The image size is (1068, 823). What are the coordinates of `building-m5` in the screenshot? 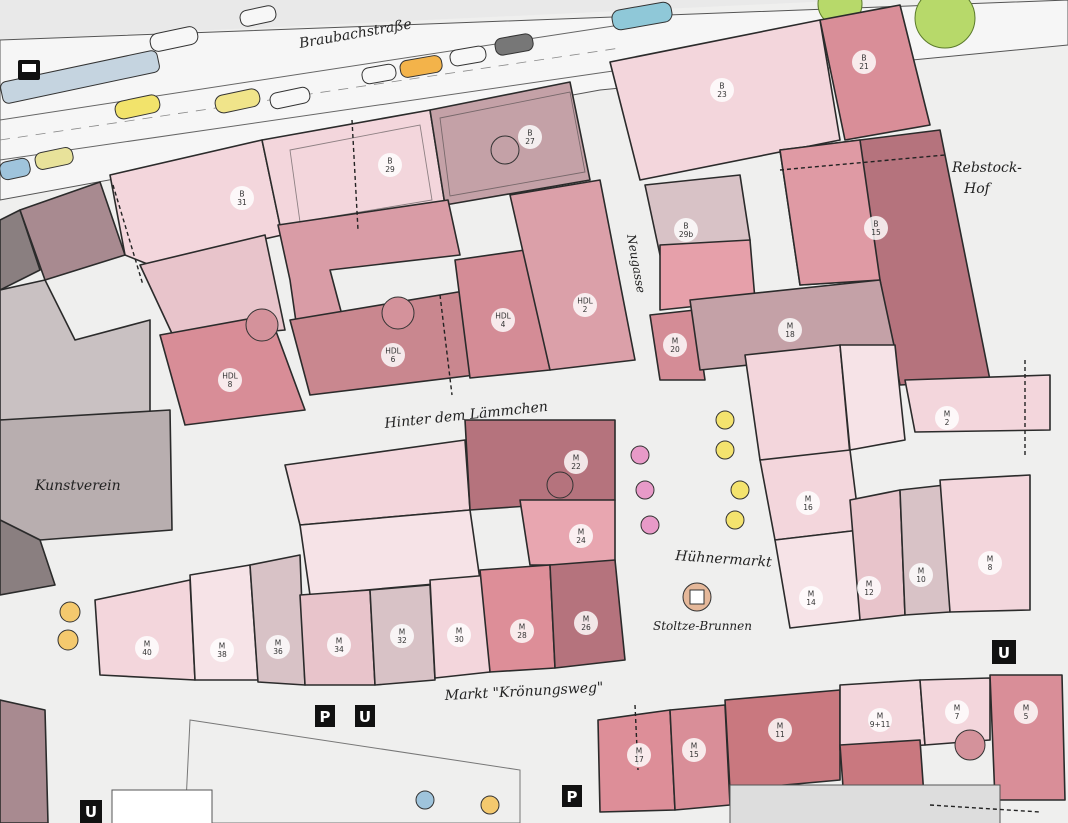 It's located at (1027, 737).